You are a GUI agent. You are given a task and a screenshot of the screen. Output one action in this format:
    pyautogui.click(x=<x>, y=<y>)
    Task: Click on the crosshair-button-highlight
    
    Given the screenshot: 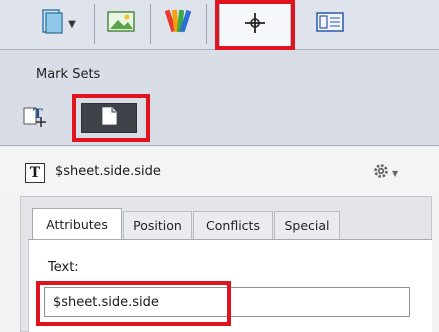 What is the action you would take?
    pyautogui.click(x=255, y=25)
    